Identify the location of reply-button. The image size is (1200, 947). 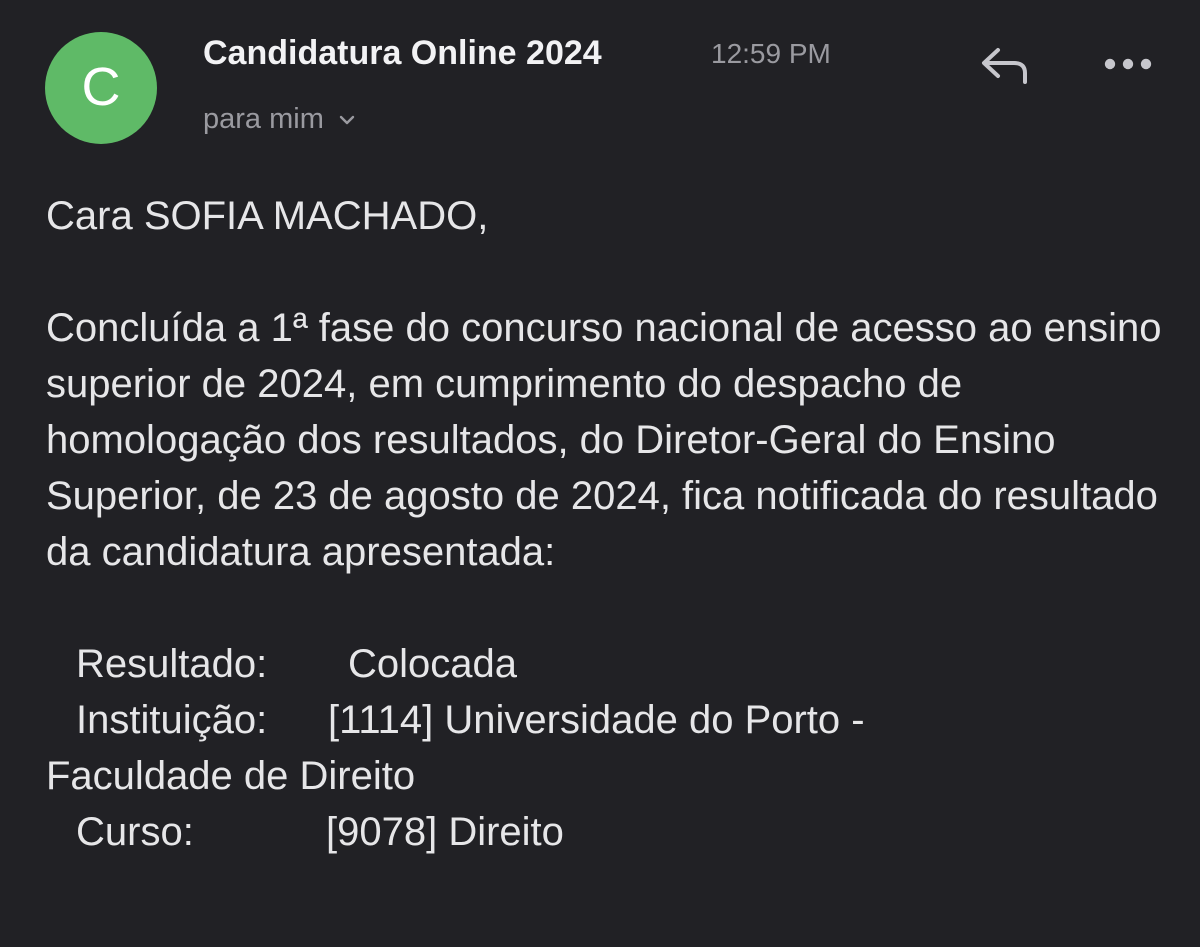
(1004, 66).